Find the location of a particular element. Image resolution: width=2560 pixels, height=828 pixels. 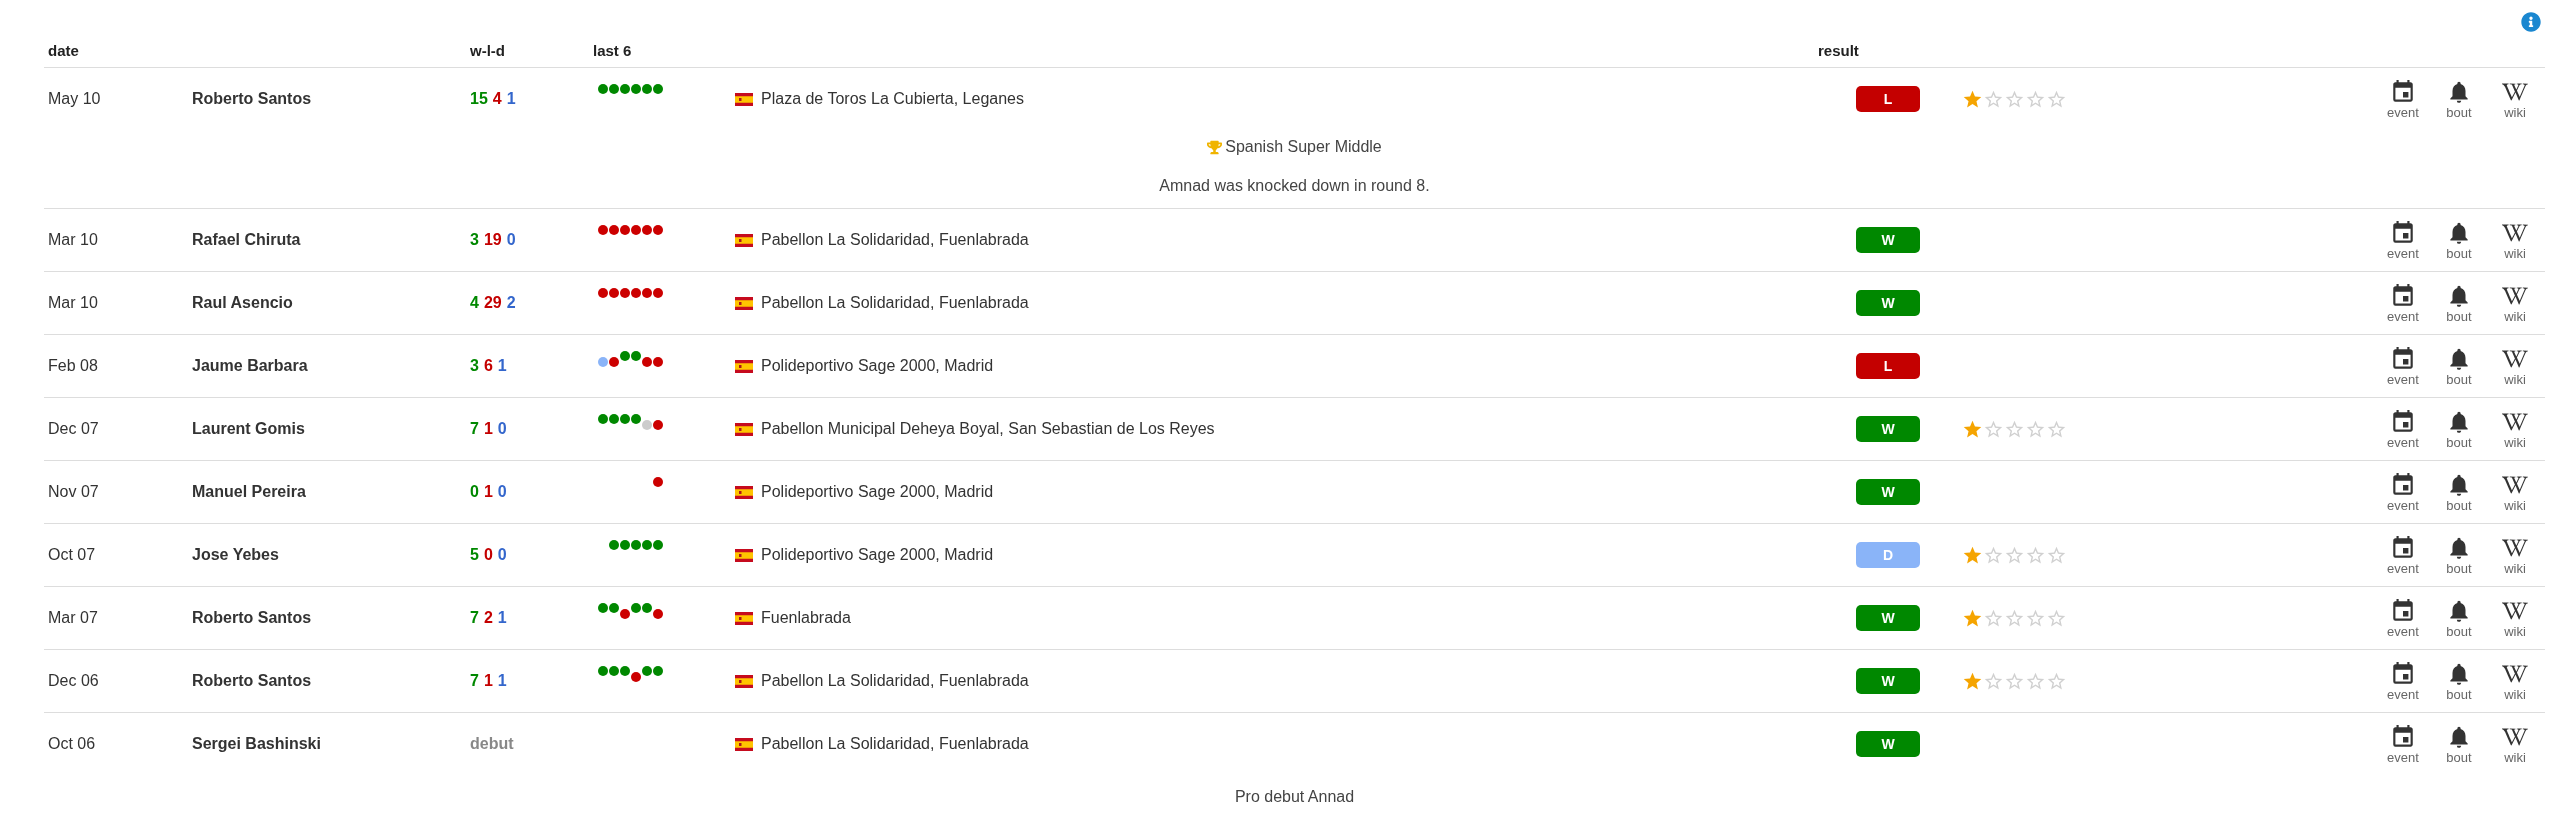

column-header: w-l-d is located at coordinates (487, 50).